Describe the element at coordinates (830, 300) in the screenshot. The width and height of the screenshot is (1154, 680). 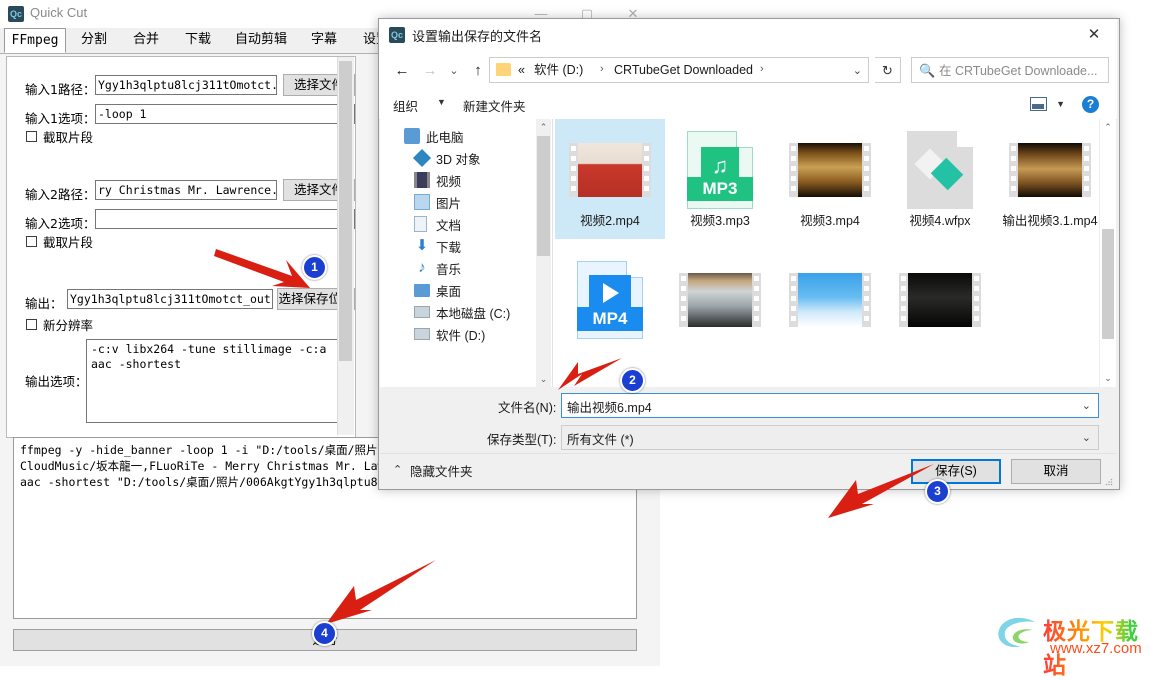
I see `film-strip-icon` at that location.